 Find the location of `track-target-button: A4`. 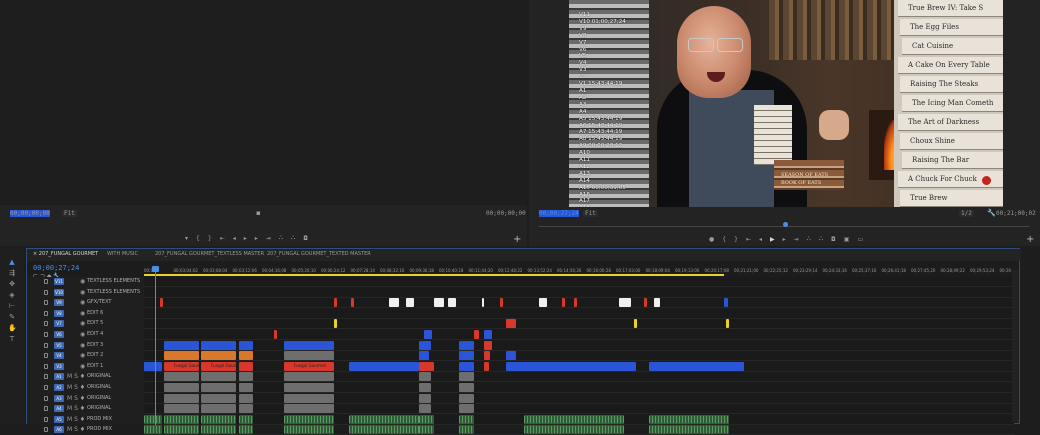

track-target-button: A4 is located at coordinates (59, 409).